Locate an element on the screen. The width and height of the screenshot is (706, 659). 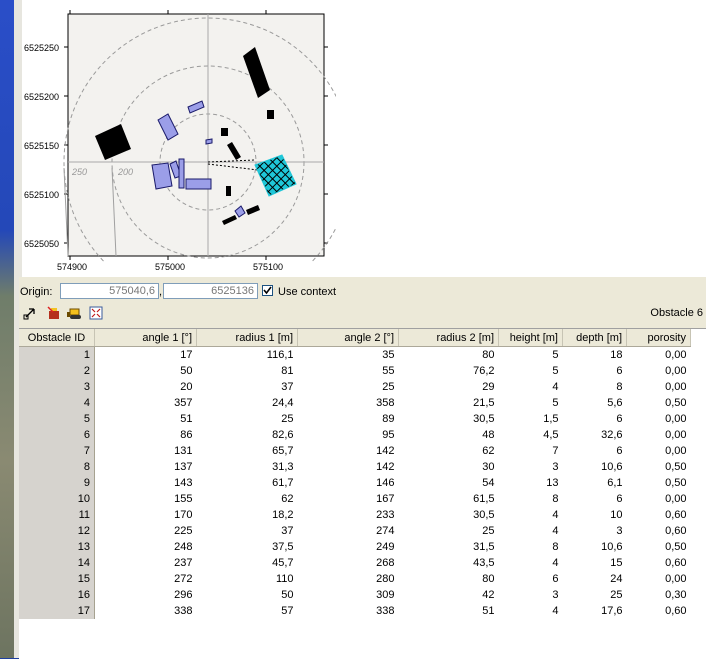
use-context-checkbox is located at coordinates (267, 290).